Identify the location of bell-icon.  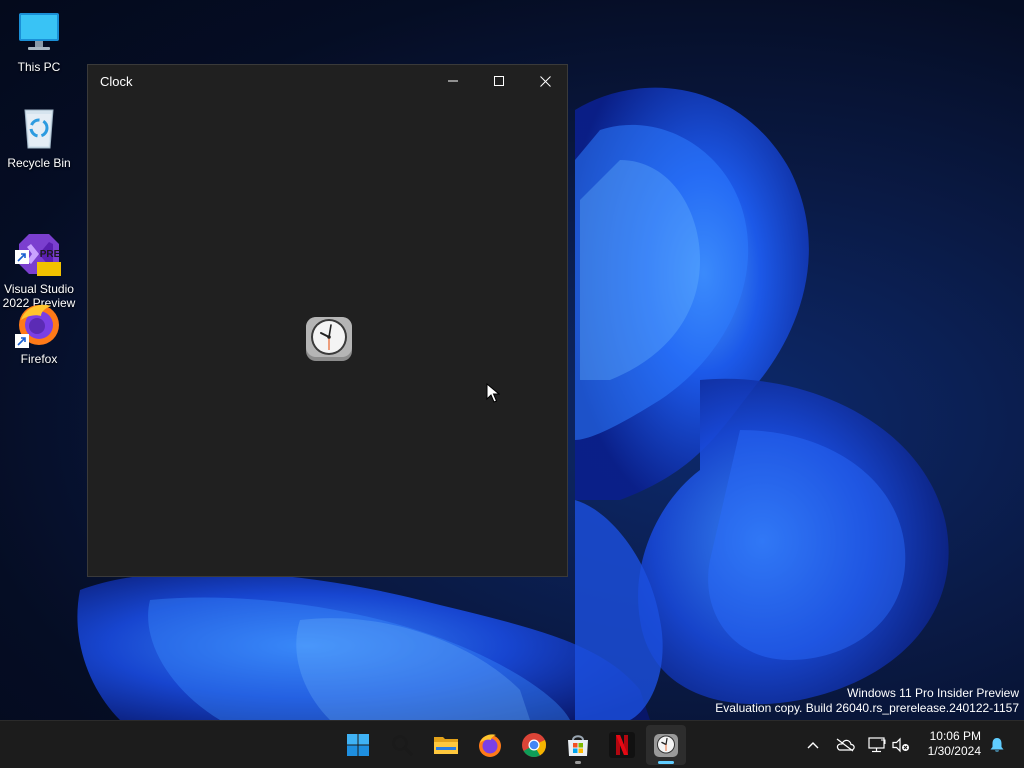
(997, 745).